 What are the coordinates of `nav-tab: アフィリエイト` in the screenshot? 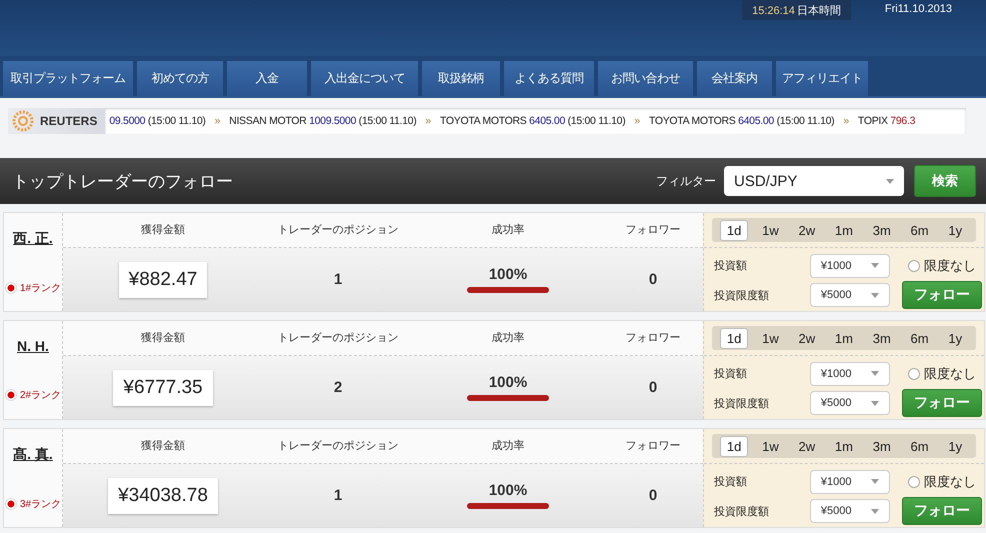 It's located at (822, 78).